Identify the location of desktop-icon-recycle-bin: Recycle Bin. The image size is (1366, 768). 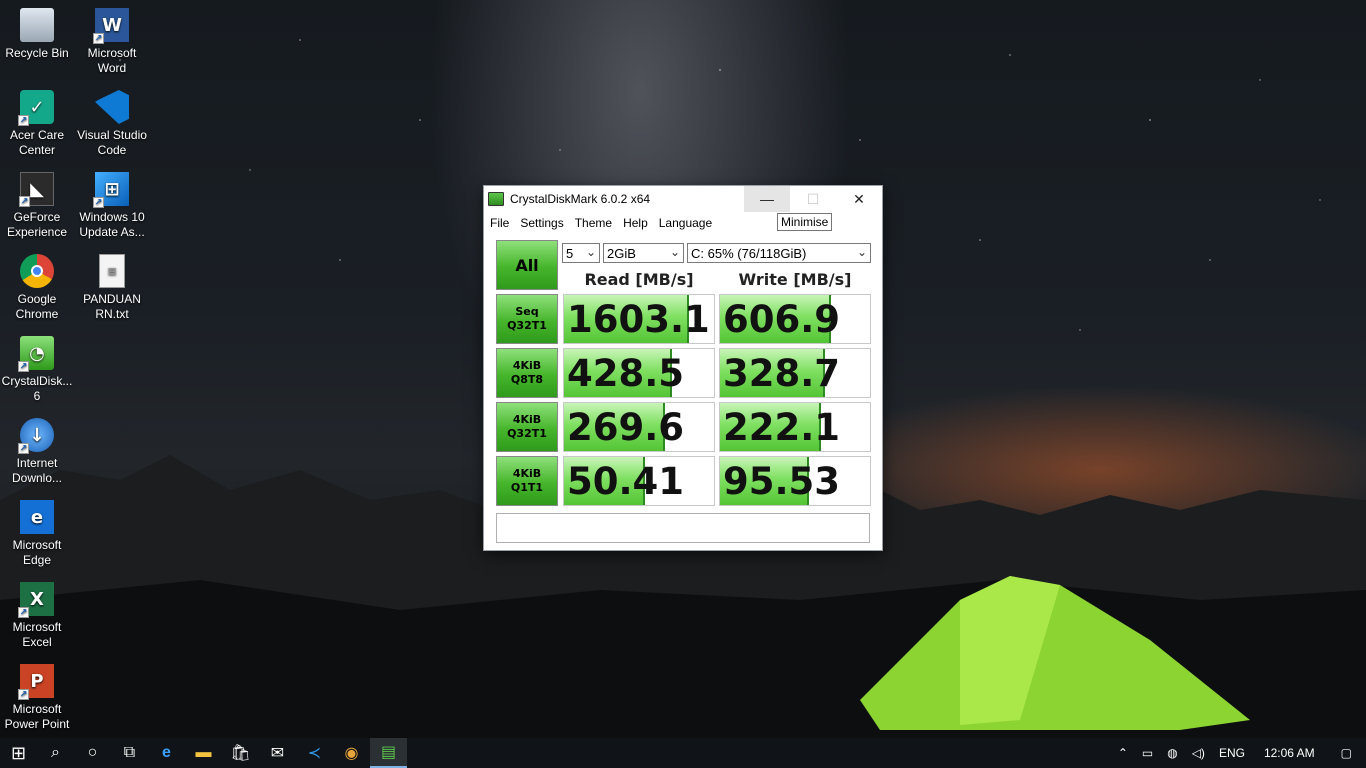
(37, 34).